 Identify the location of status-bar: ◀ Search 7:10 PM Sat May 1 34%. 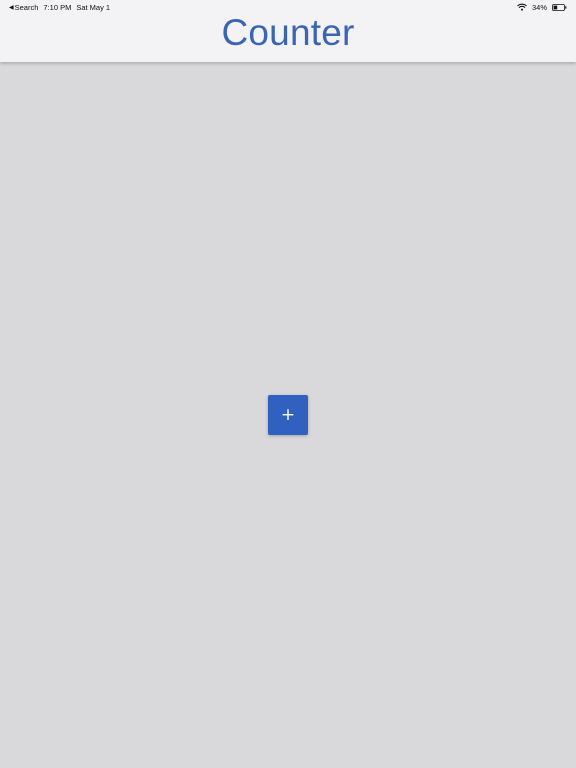
(288, 7).